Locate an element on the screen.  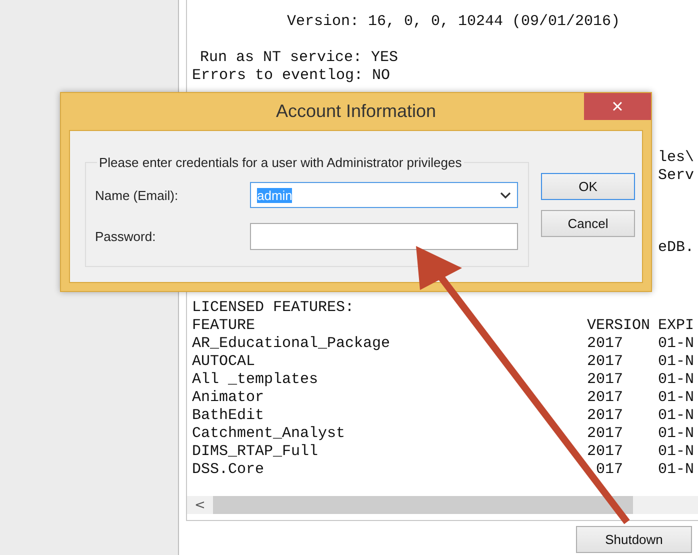
feature-name: BathEdit is located at coordinates (229, 416).